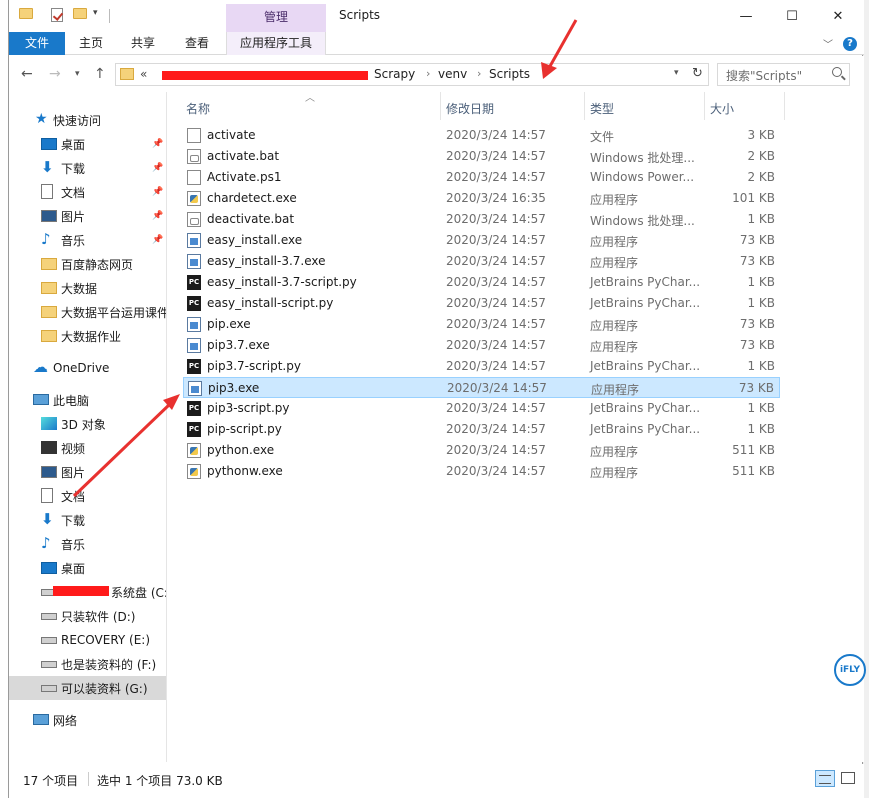 This screenshot has width=869, height=798. Describe the element at coordinates (79, 288) in the screenshot. I see `sidebar-item-label: 大数据` at that location.